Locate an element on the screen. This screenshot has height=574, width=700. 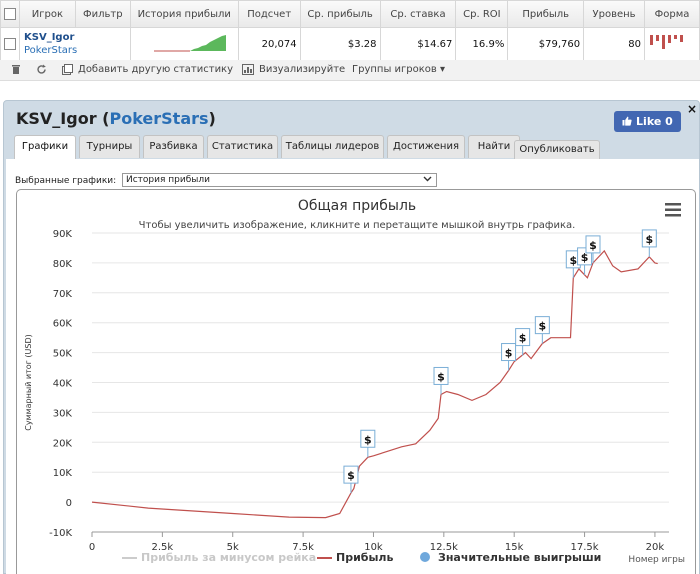
visualize-icon is located at coordinates (248, 71).